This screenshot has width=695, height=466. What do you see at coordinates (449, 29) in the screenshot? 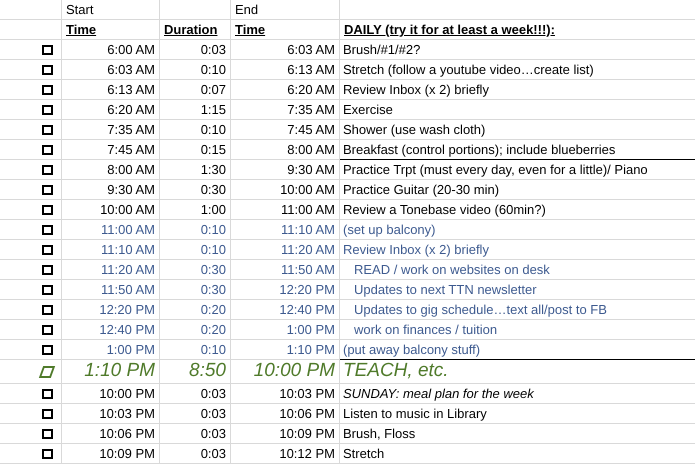
I see `column-header: DAILY (try it for at least a week!!!):` at bounding box center [449, 29].